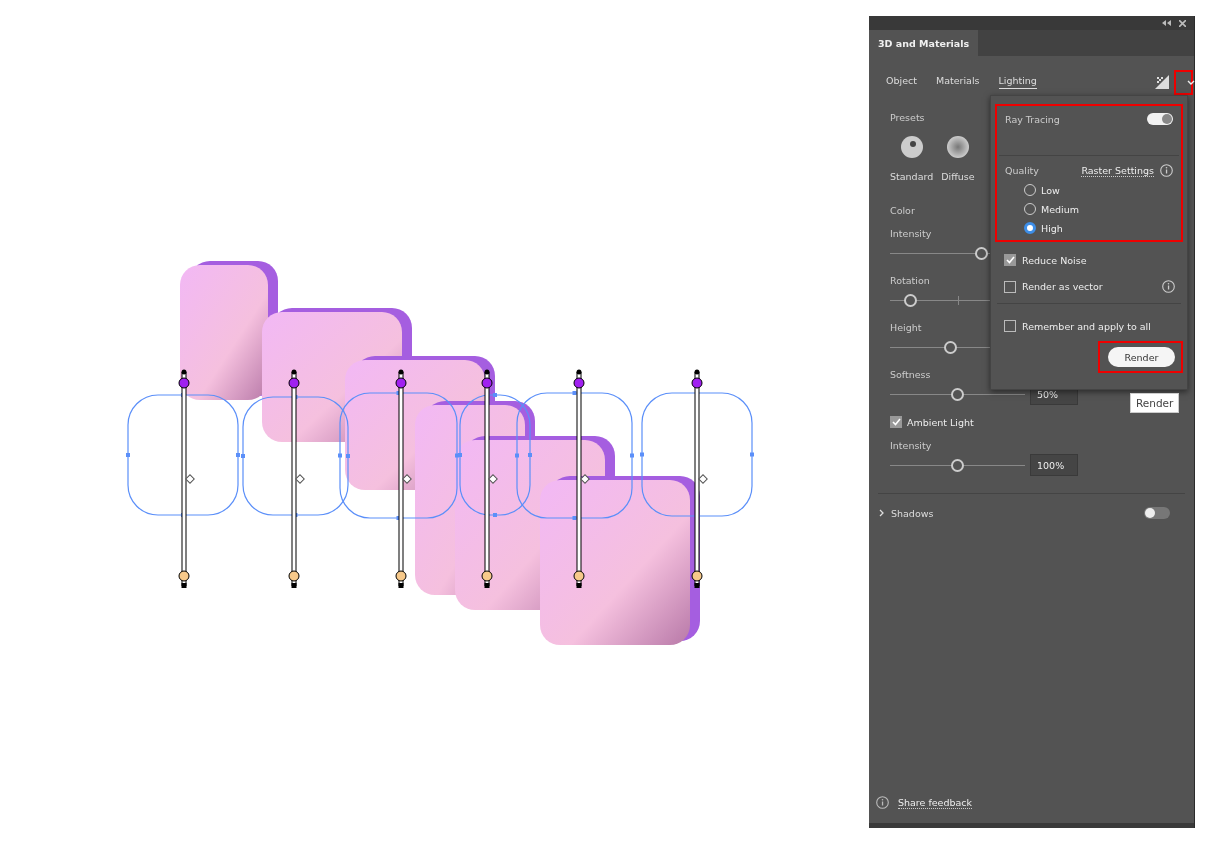 This screenshot has height=859, width=1229. I want to click on close-icon, so click(1182, 23).